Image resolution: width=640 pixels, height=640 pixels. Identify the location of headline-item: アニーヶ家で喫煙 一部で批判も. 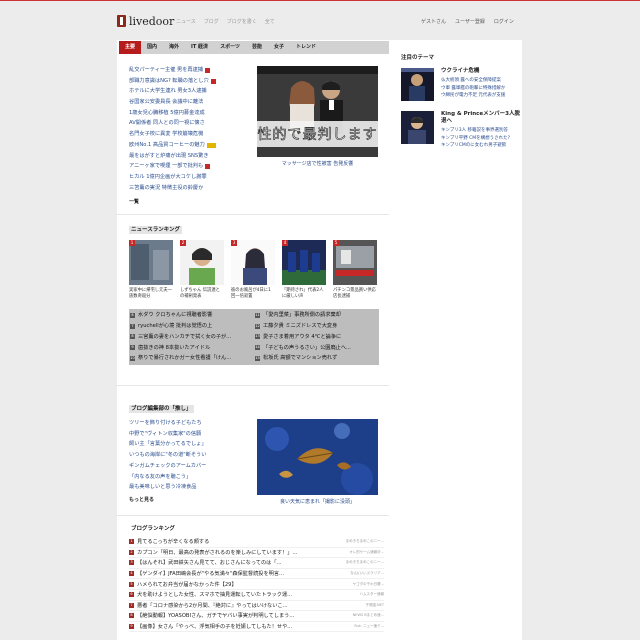
(188, 166).